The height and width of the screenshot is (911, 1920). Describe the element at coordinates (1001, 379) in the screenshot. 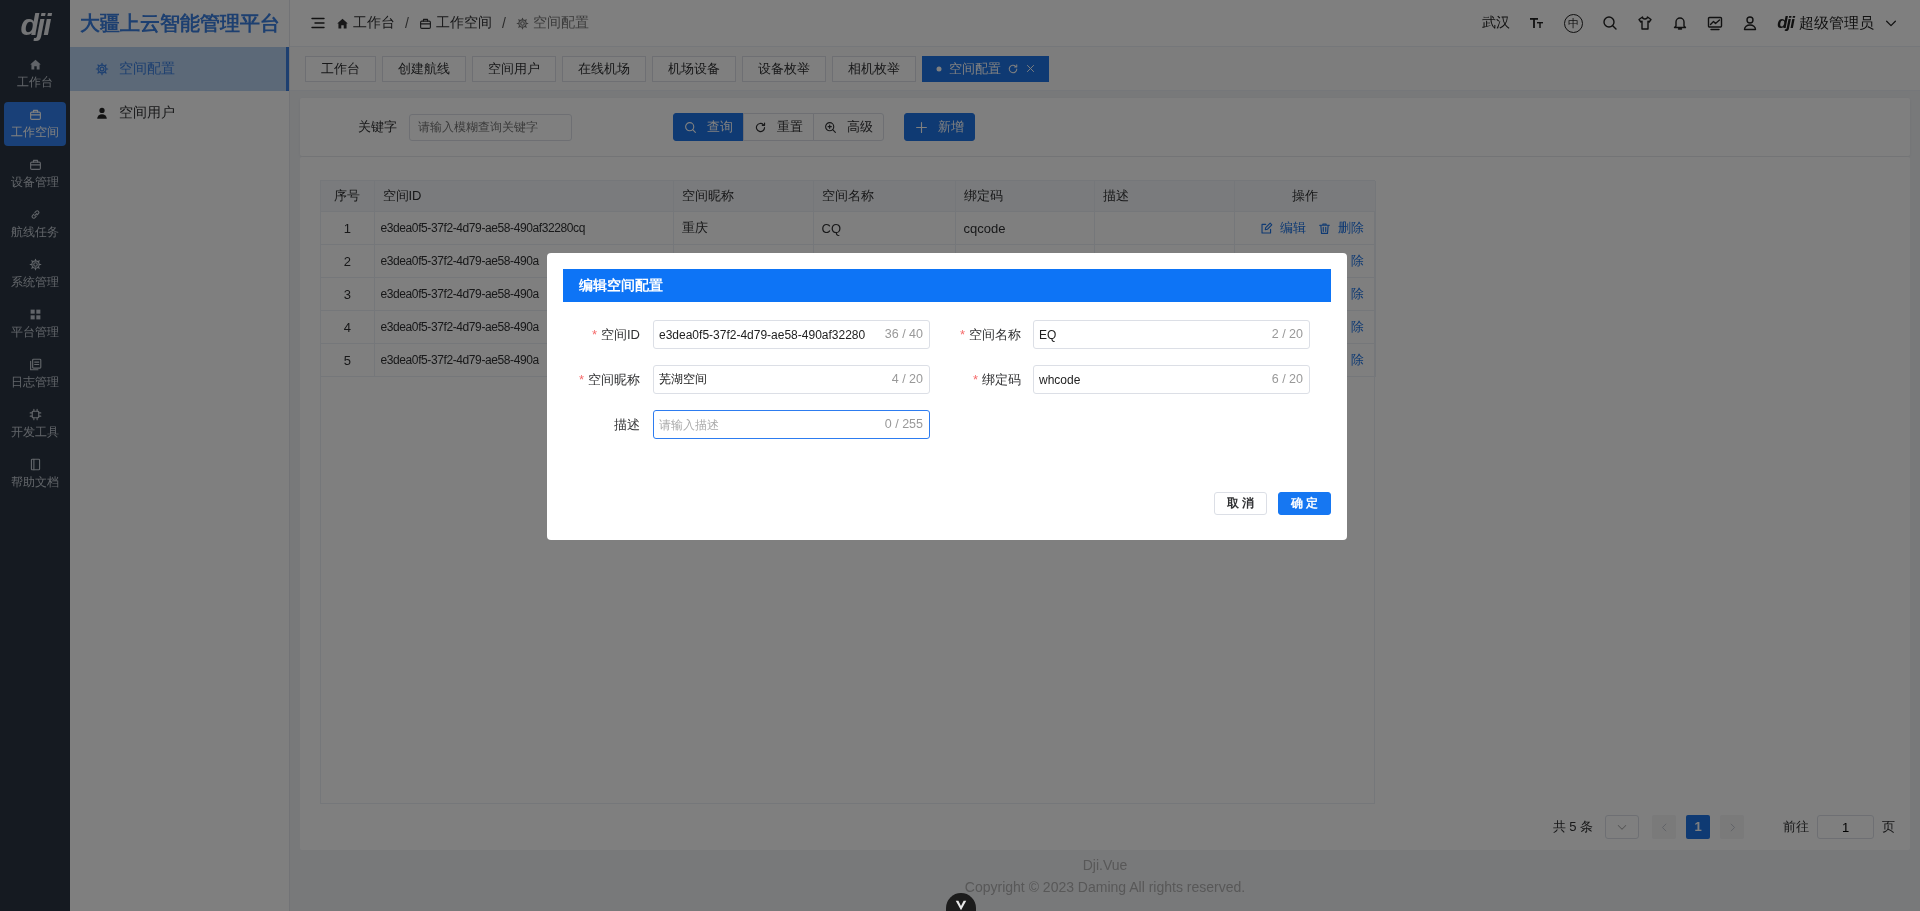

I see `field-label: 绑定码` at that location.